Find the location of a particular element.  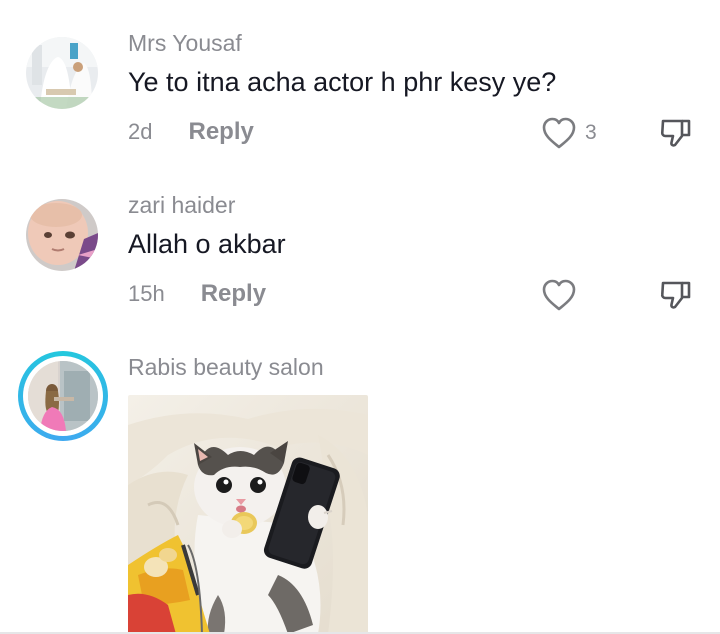

like-count: 3 is located at coordinates (591, 132).